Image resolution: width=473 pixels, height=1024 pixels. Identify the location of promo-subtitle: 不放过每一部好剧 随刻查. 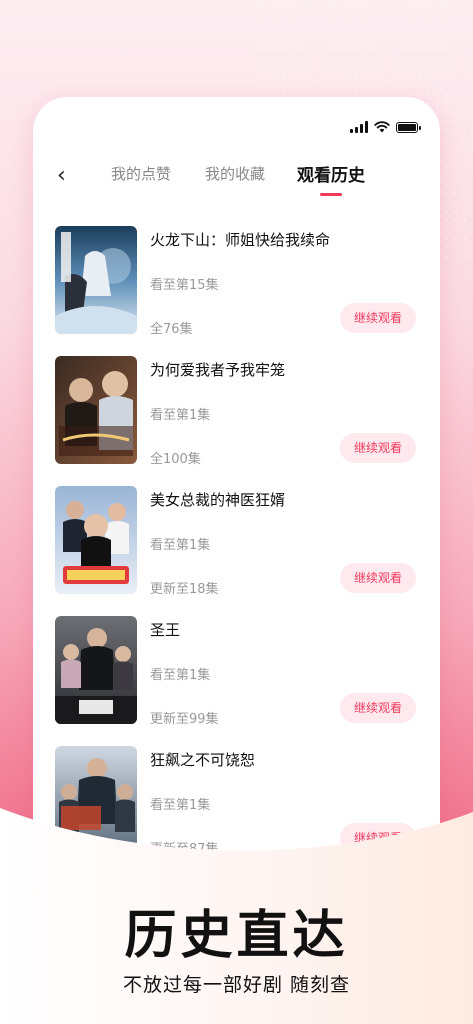
(236, 985).